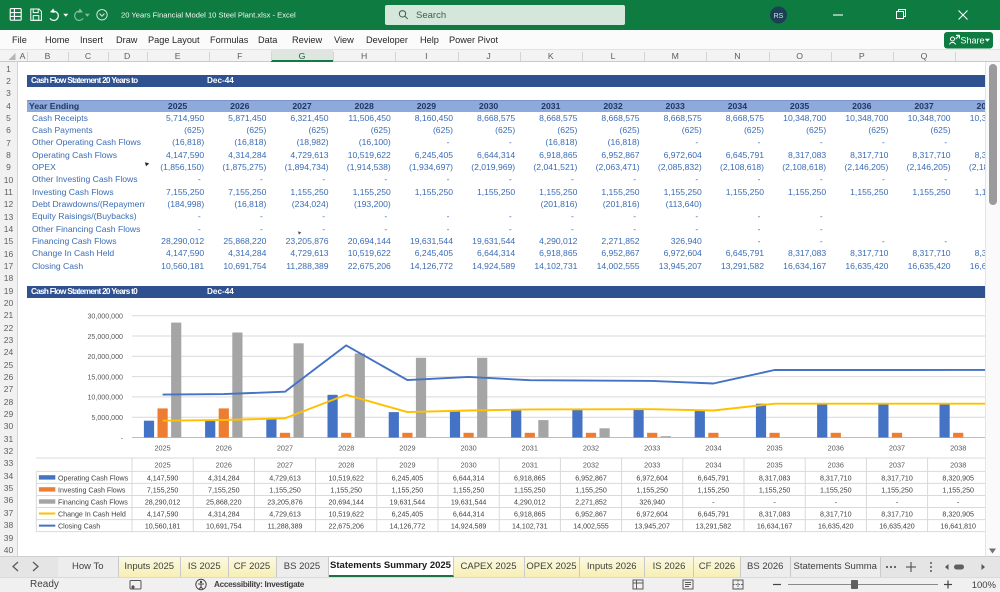 The width and height of the screenshot is (1000, 592). What do you see at coordinates (652, 503) in the screenshot?
I see `svg-text: 326,940` at bounding box center [652, 503].